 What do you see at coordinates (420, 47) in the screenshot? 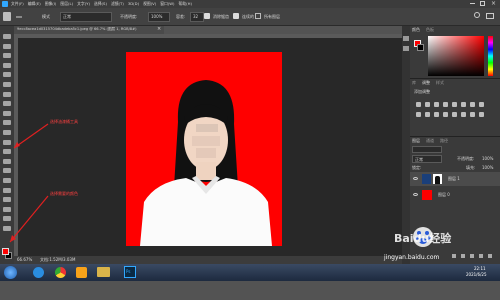
I see `panel-bg-swatch` at bounding box center [420, 47].